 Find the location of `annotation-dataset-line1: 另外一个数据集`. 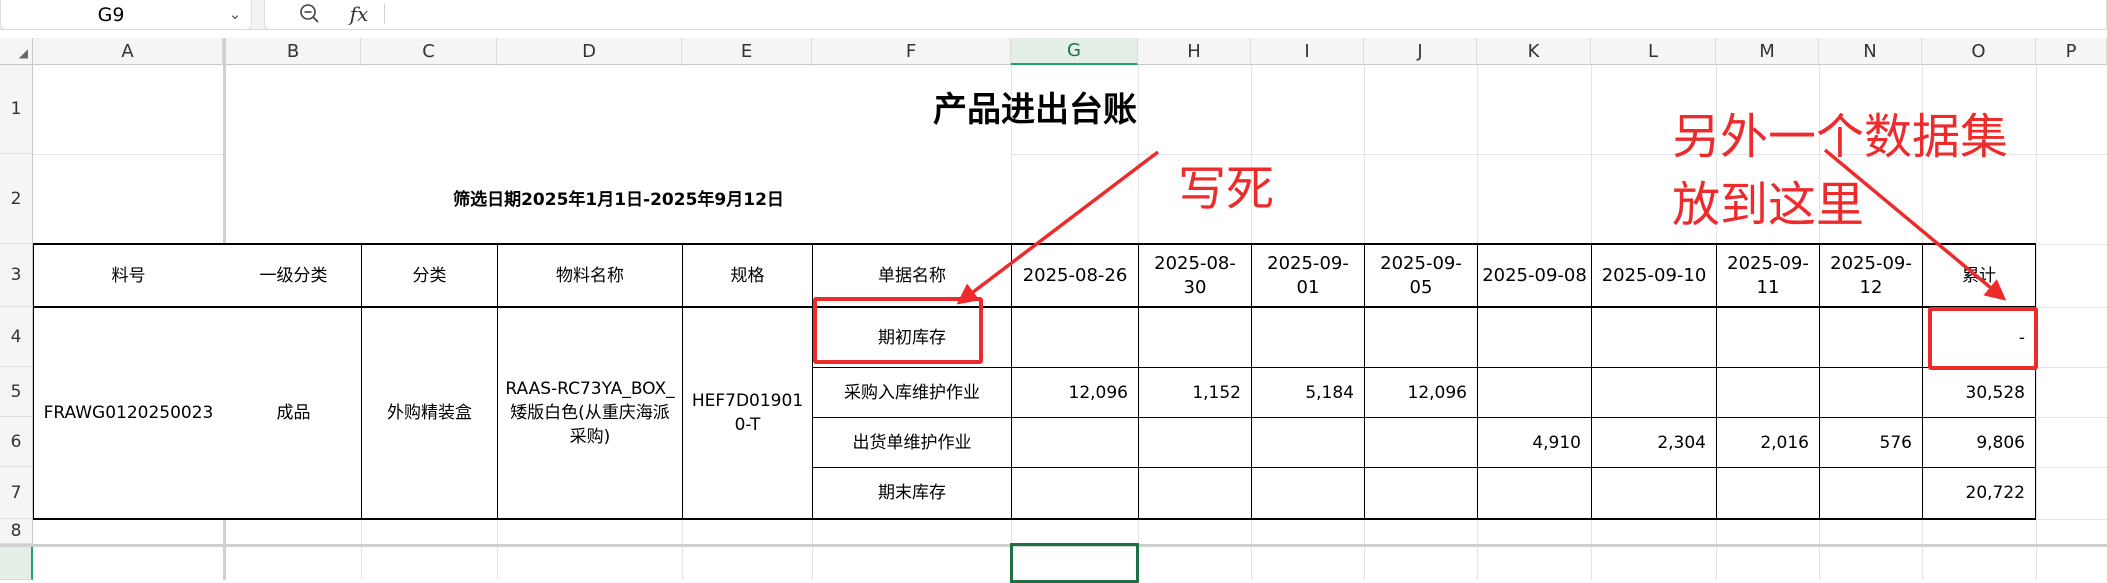

annotation-dataset-line1: 另外一个数据集 is located at coordinates (1840, 137).